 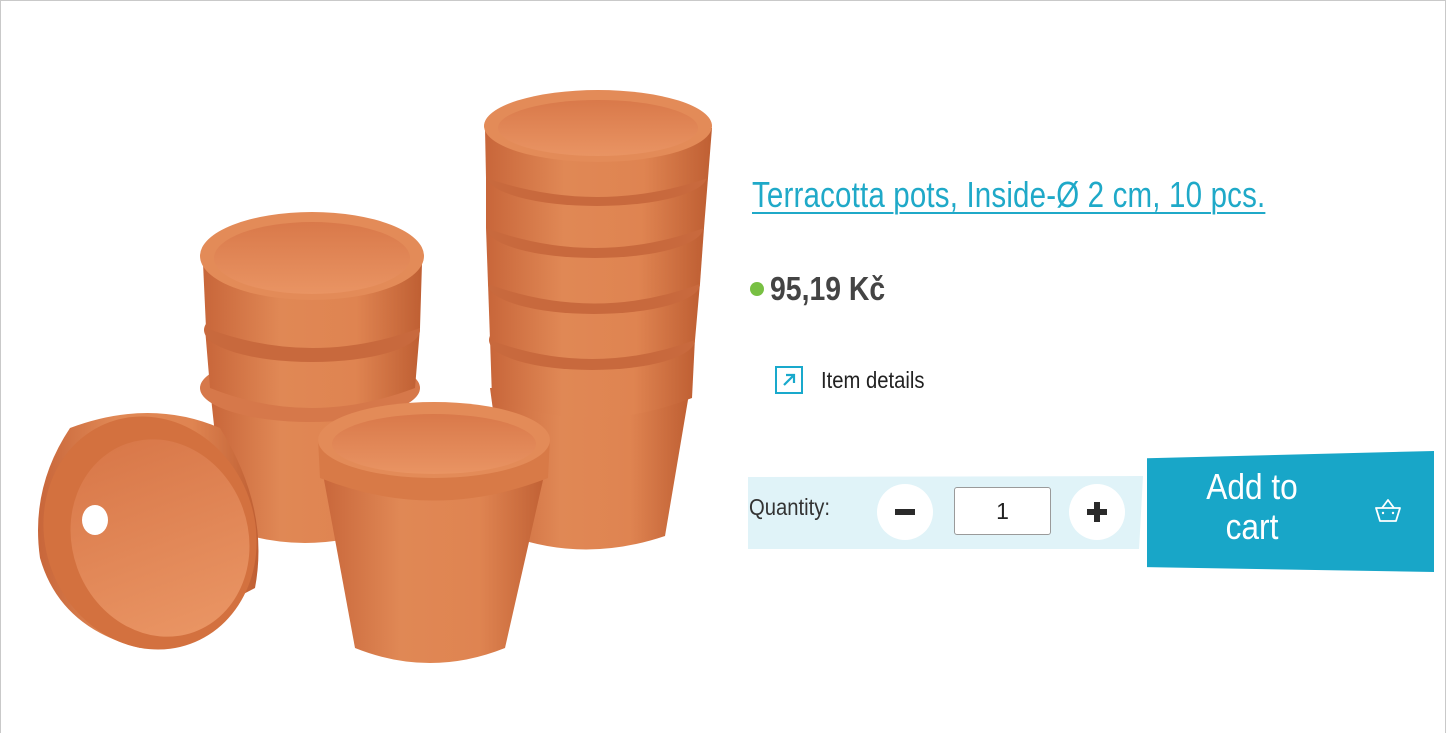 I want to click on quantity-input, so click(x=1002, y=511).